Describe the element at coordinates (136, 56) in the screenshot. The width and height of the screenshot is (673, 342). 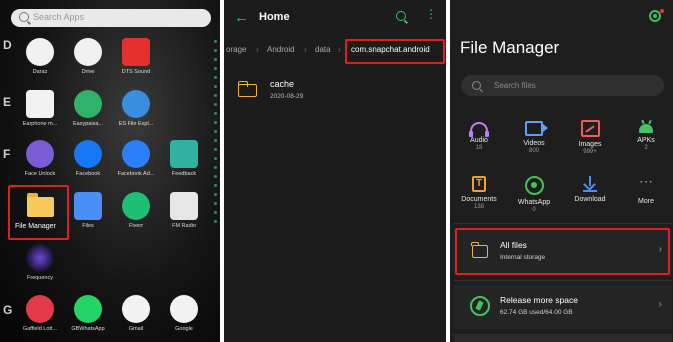
I see `app-dts-sound: DTS Sound` at that location.